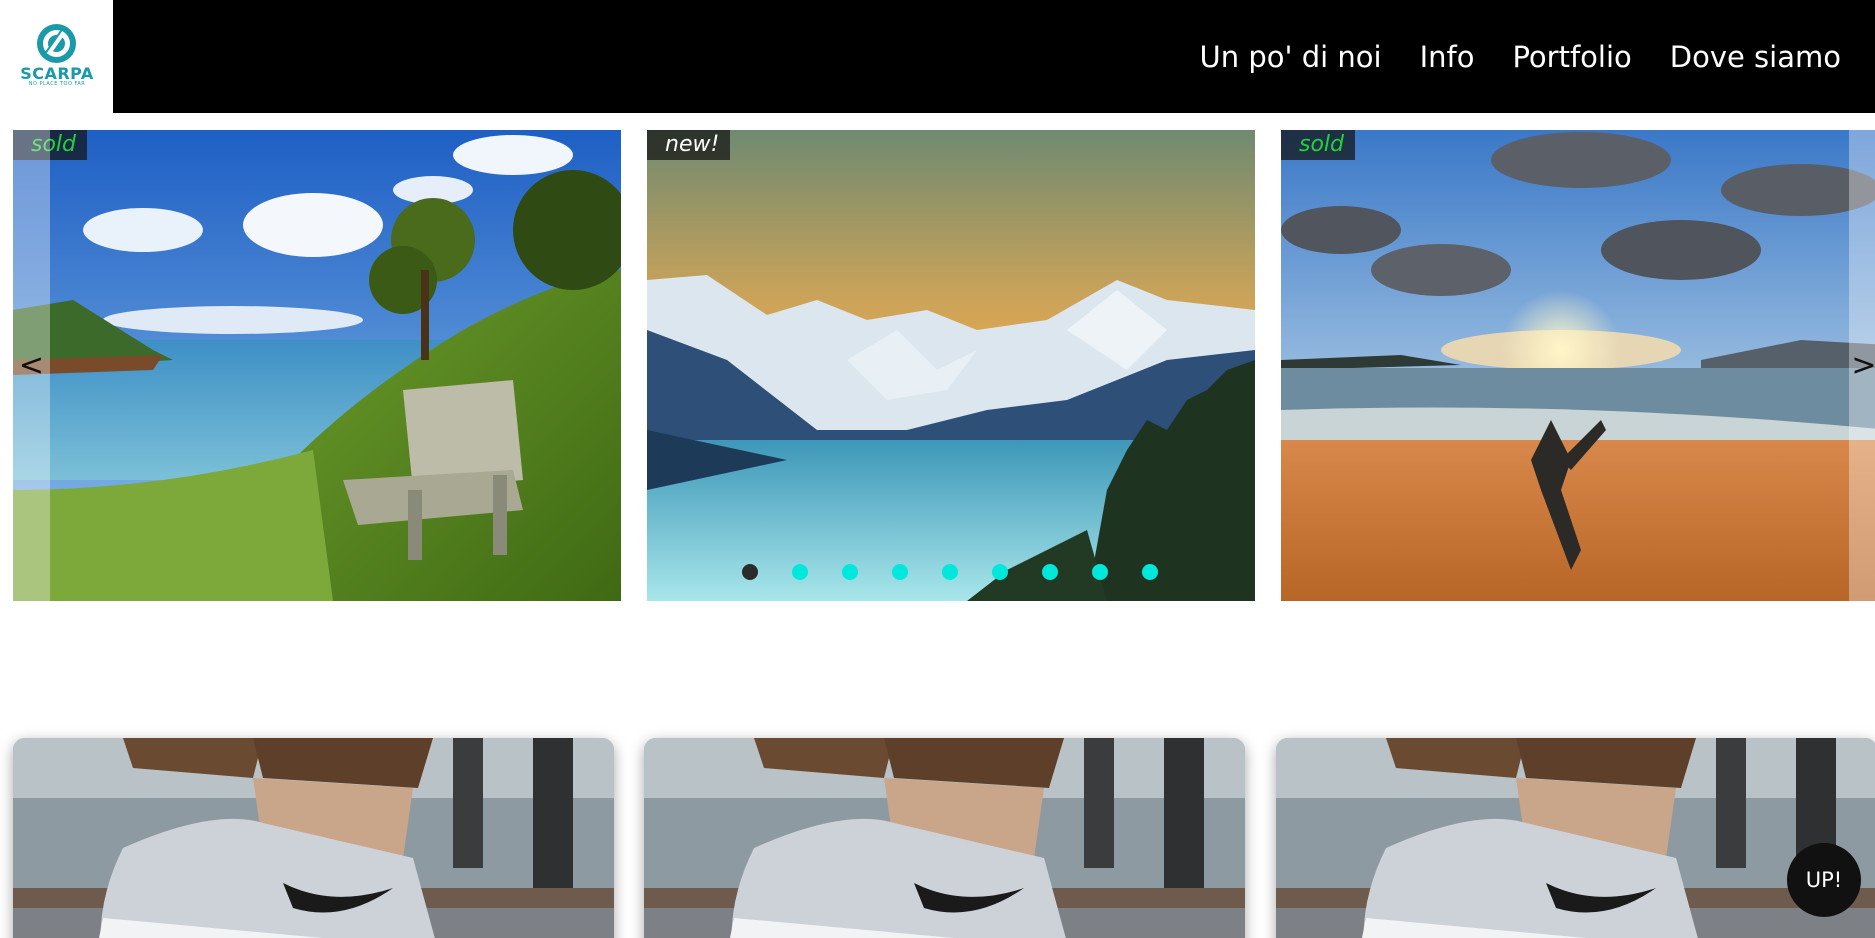 This screenshot has width=1875, height=938. Describe the element at coordinates (1291, 57) in the screenshot. I see `nav-item-about: Un po' di noi` at that location.